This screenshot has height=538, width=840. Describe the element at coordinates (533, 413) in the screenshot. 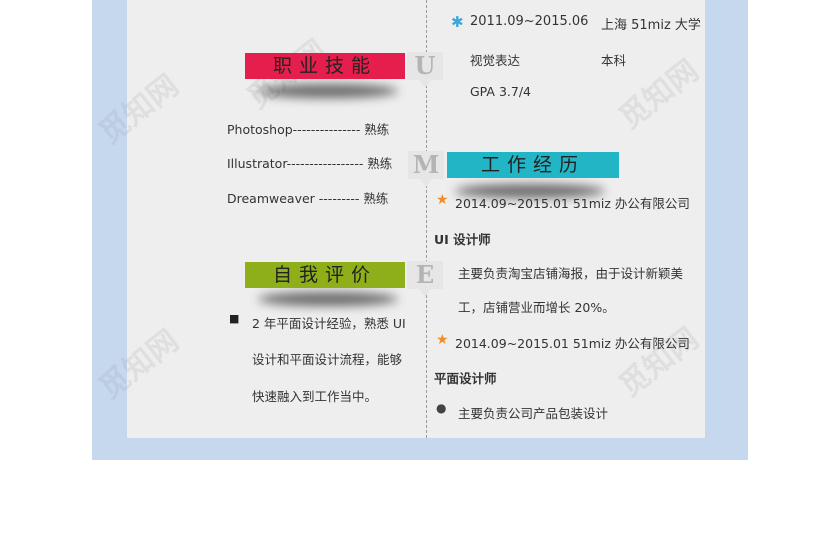

I see `job-description-line: 主要负责公司产品包装设计` at that location.